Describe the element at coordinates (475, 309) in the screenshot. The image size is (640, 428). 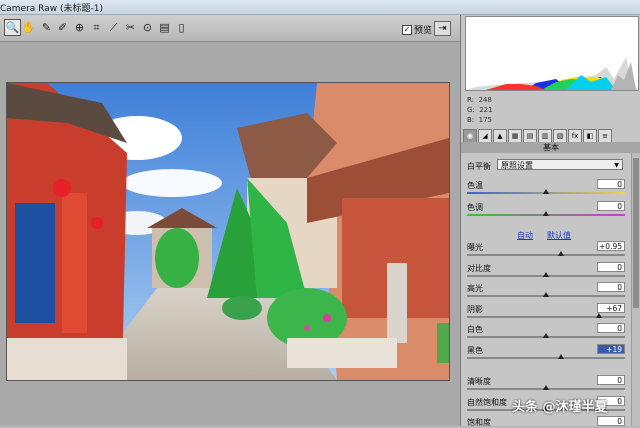
I see `slider-label: 阴影` at that location.